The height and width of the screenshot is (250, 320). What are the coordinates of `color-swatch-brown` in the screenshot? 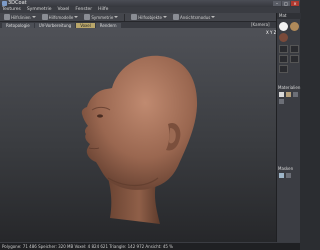 It's located at (283, 37).